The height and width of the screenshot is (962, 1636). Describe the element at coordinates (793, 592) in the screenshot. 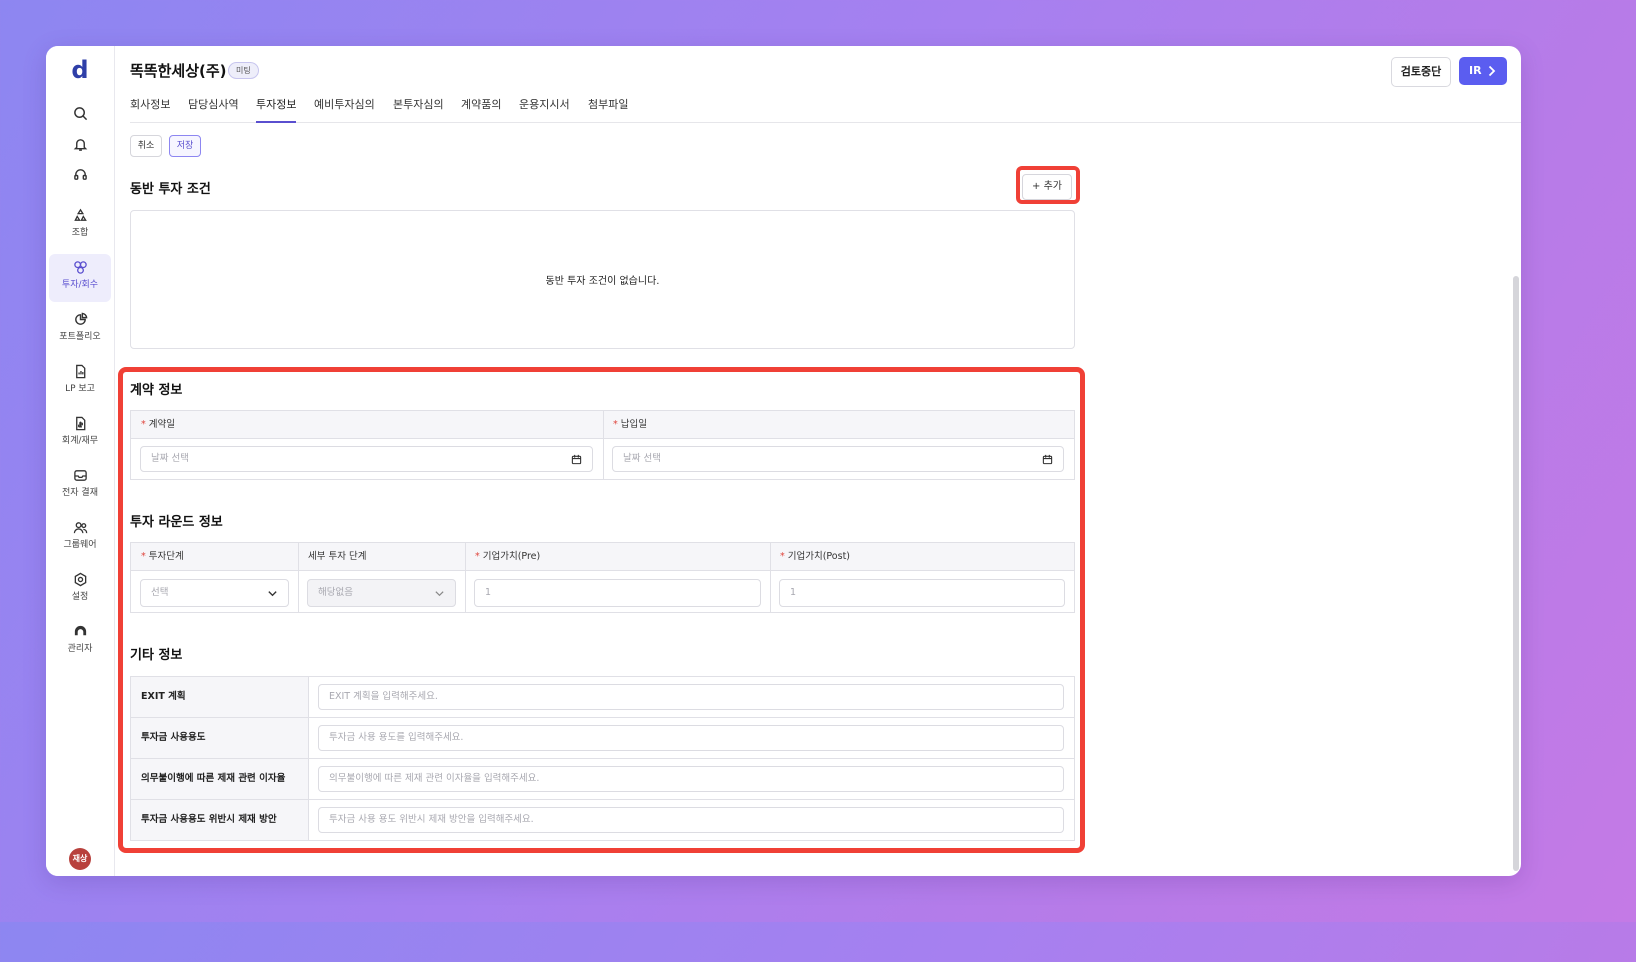

I see `post-value: 1` at that location.